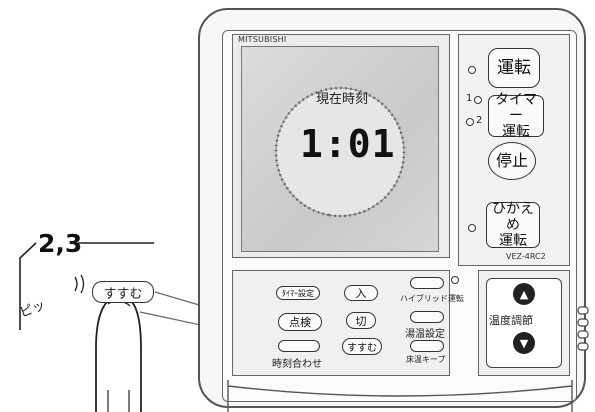 This screenshot has width=595, height=412. I want to click on timer-run-button: タイマー 運転, so click(516, 116).